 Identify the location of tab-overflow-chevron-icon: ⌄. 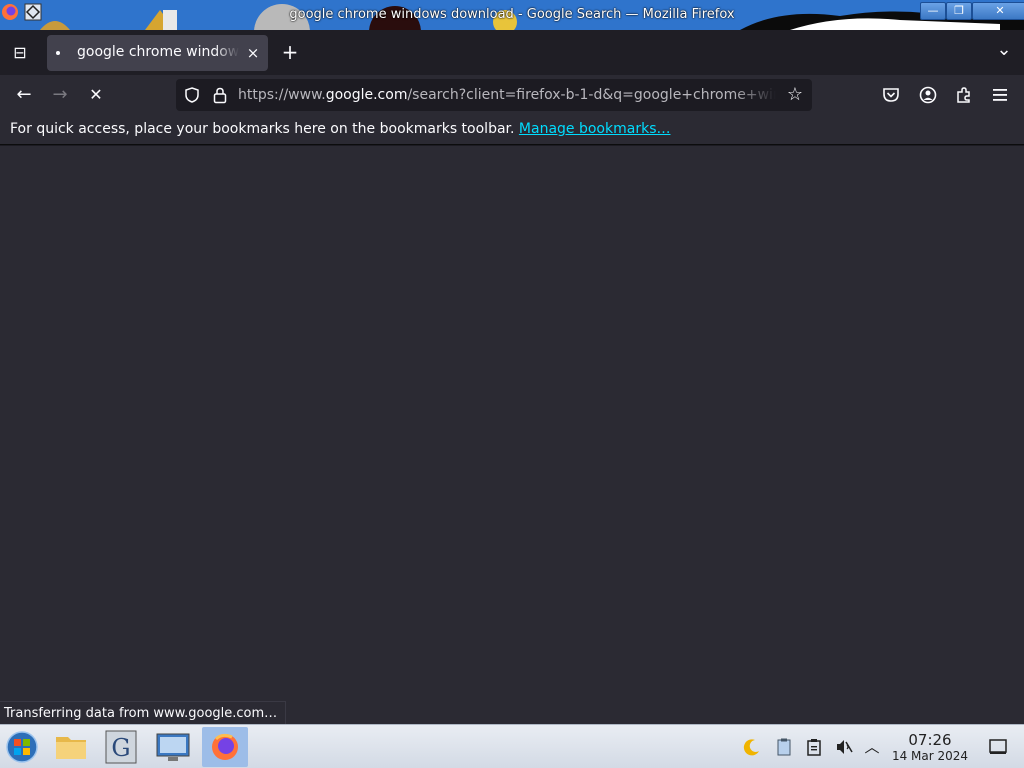
(1004, 50).